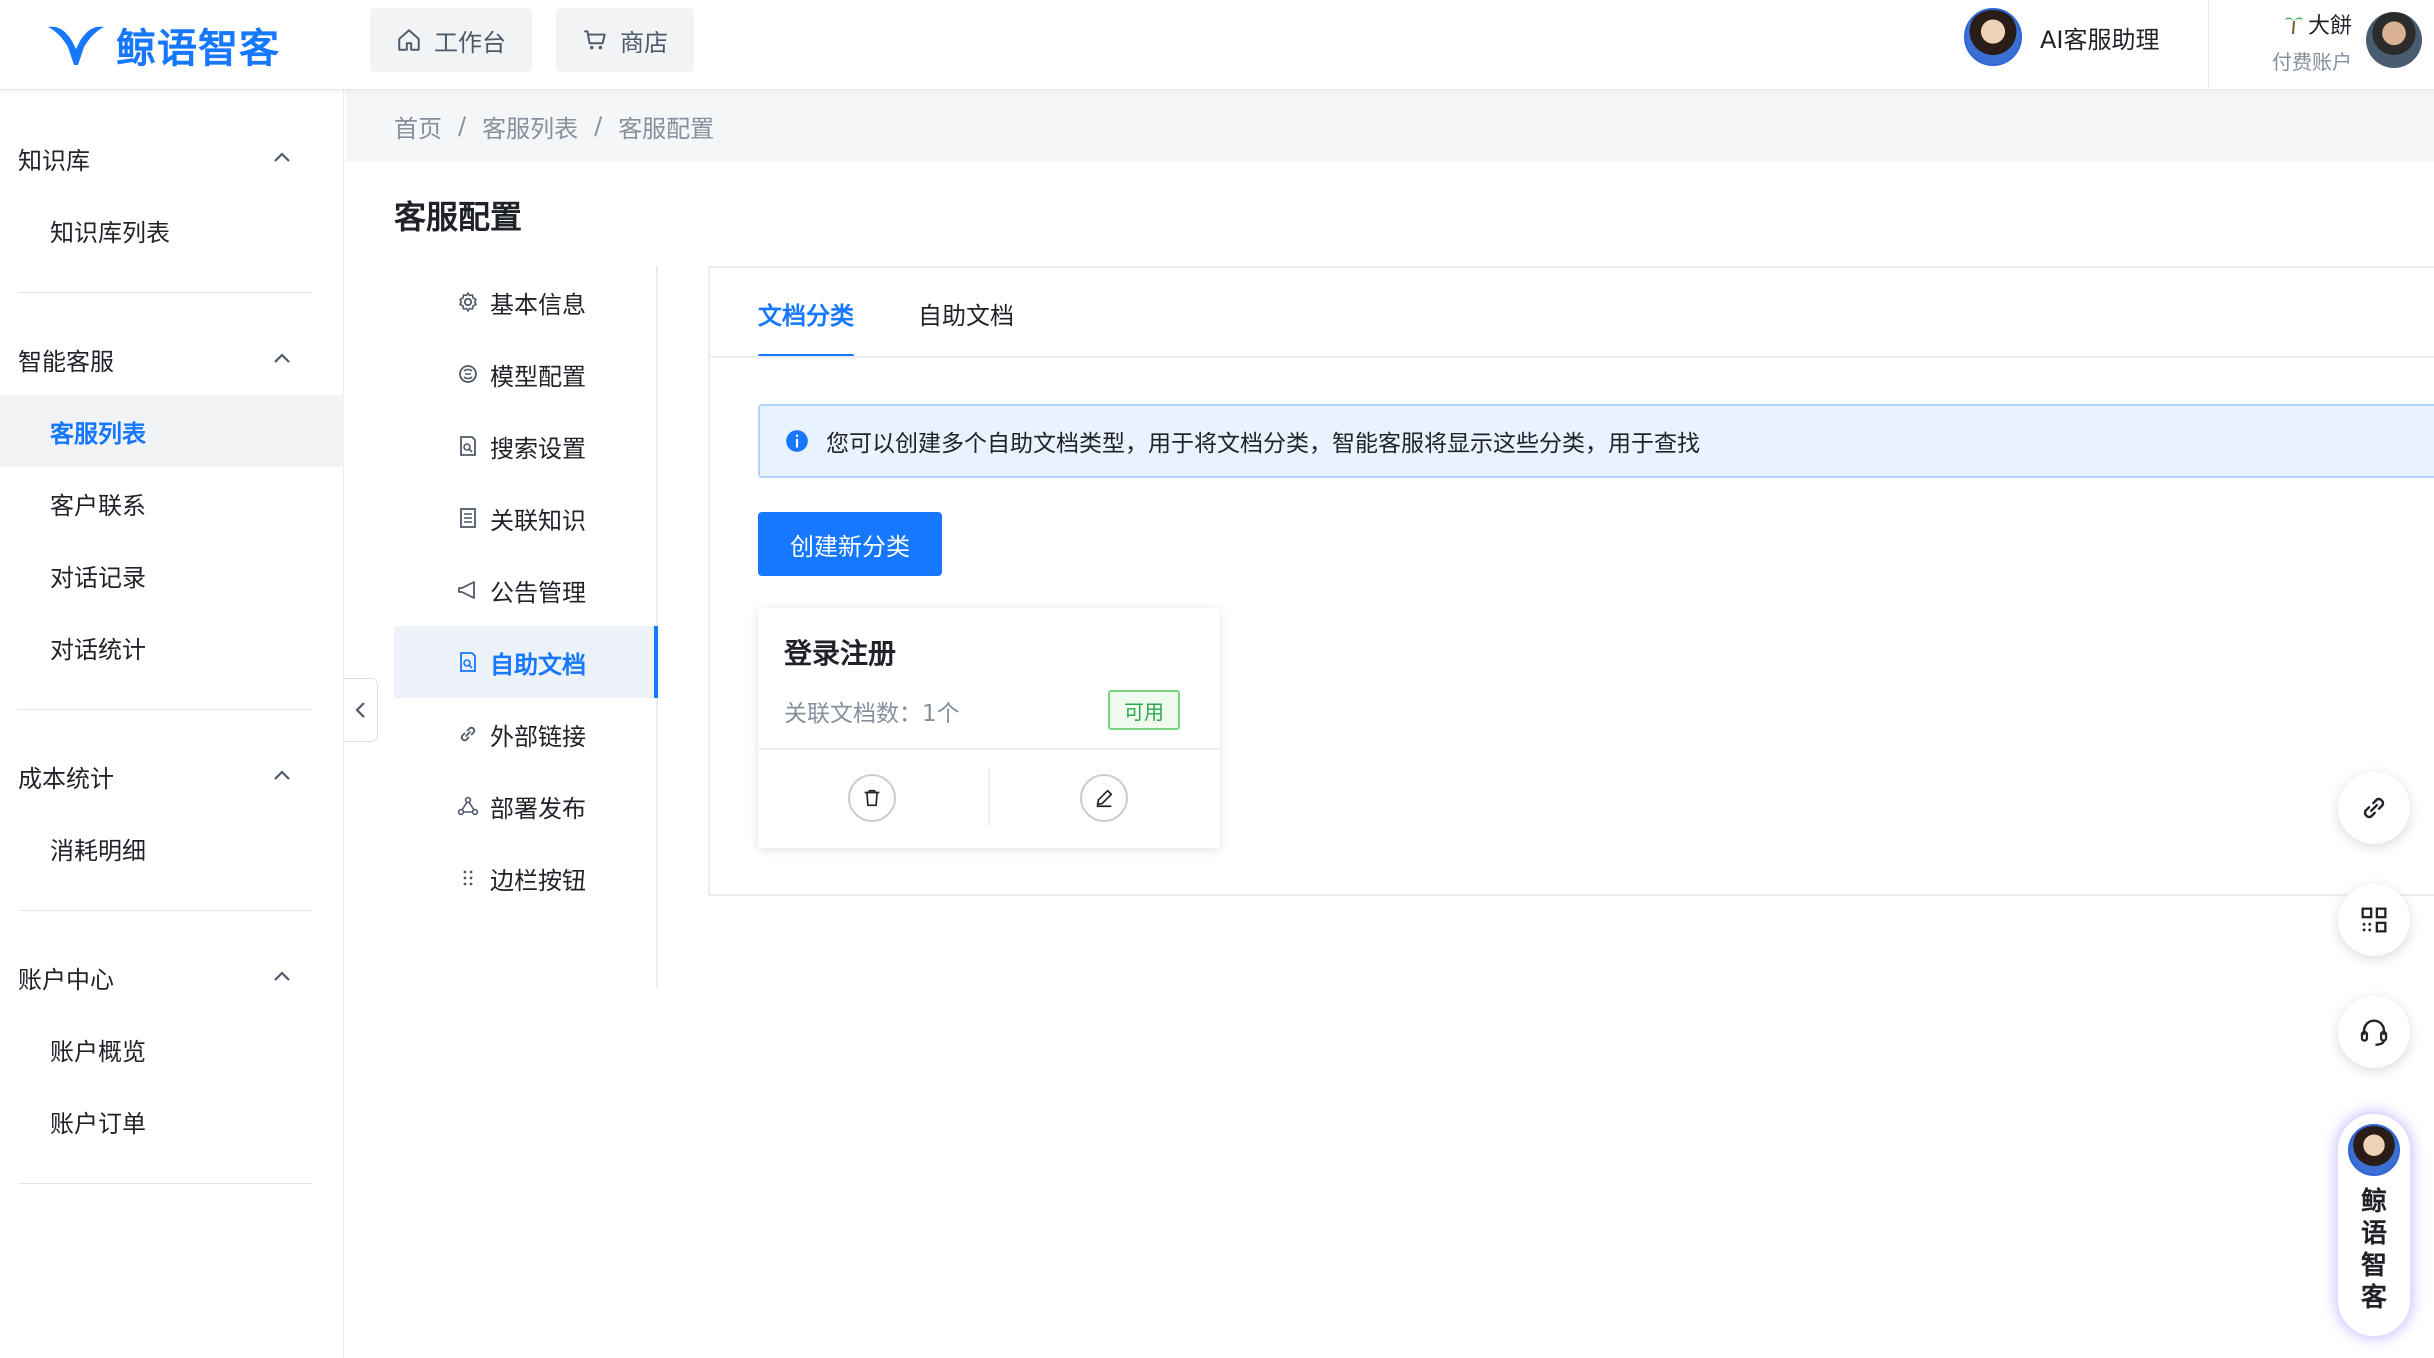  I want to click on breadcrumb-current: 客服配置, so click(666, 128).